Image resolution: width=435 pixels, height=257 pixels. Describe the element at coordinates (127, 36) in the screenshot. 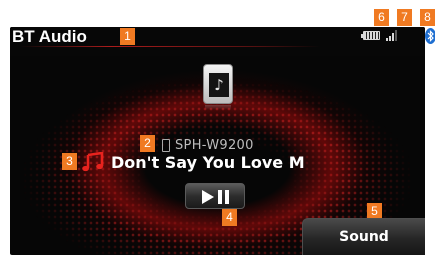

I see `callout-1: 1` at that location.